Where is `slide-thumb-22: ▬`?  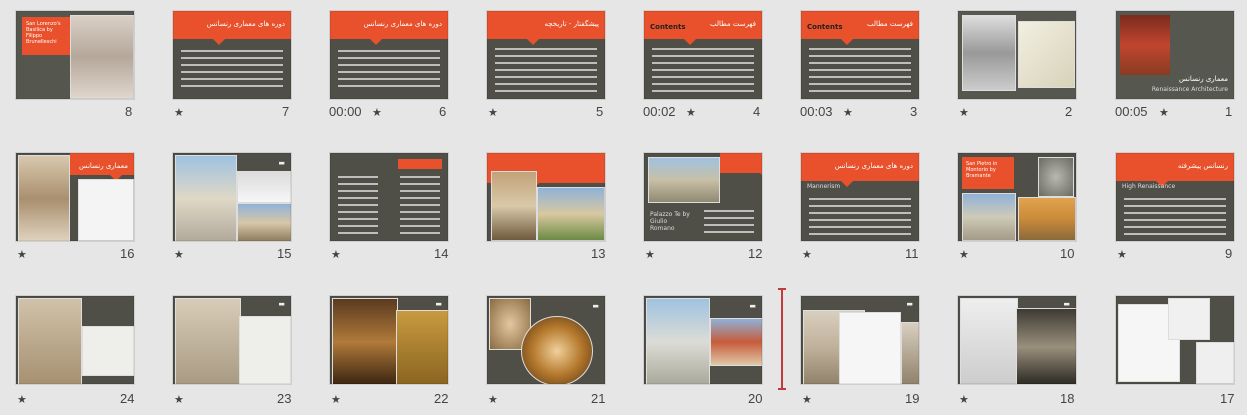 slide-thumb-22: ▬ is located at coordinates (389, 340).